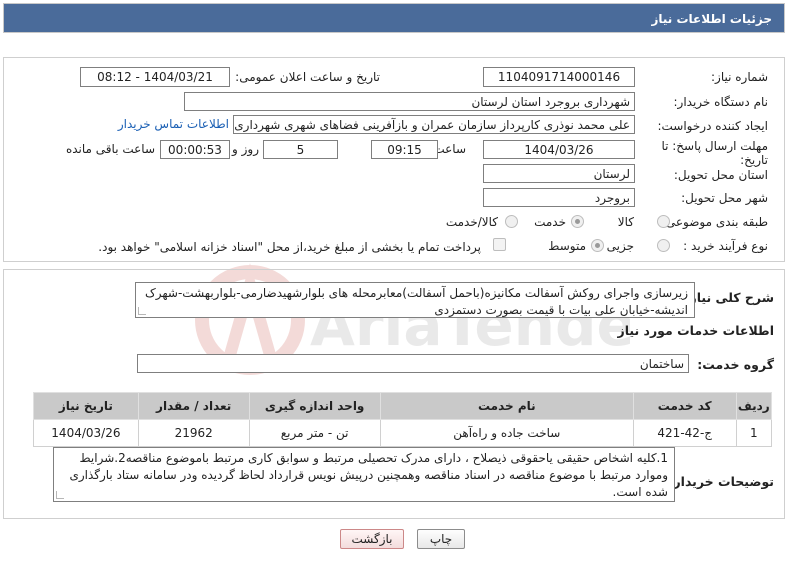  What do you see at coordinates (409, 101) in the screenshot?
I see `buyer-org-field: شهرداری بروجرد استان لرستان` at bounding box center [409, 101].